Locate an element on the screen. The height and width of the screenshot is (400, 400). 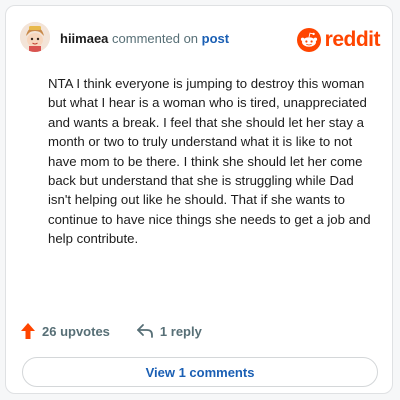
view-comments-button: View 1 comments is located at coordinates (200, 372).